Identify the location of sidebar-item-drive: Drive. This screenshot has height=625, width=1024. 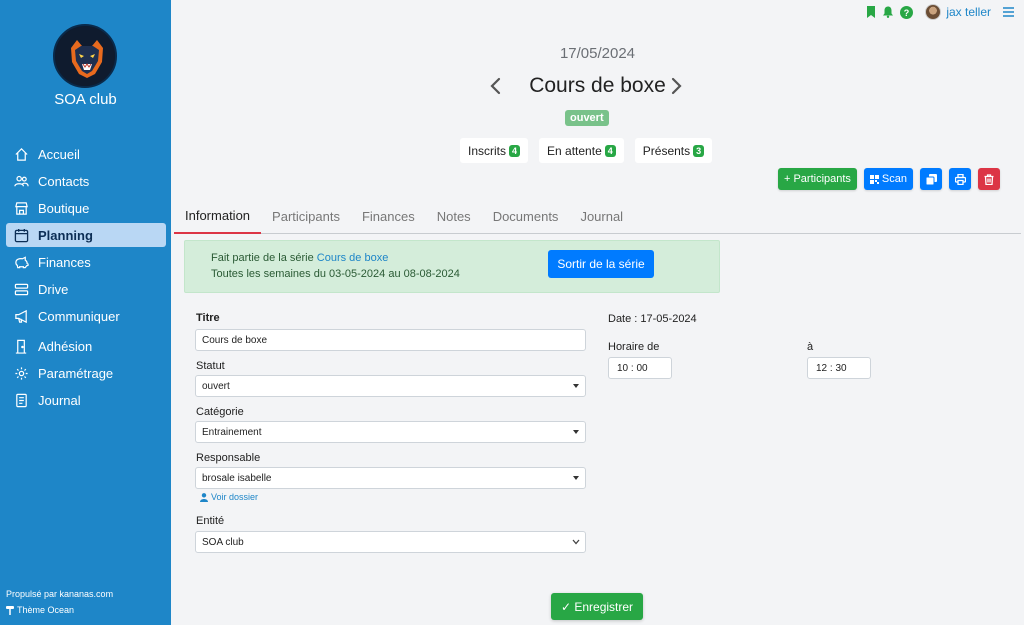
(86, 289).